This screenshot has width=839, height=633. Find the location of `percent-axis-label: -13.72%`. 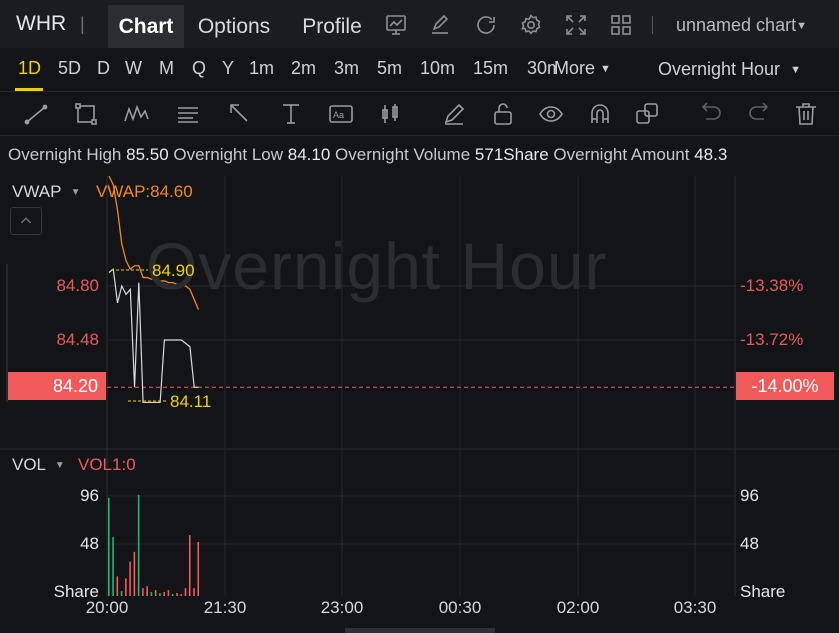

percent-axis-label: -13.72% is located at coordinates (772, 339).